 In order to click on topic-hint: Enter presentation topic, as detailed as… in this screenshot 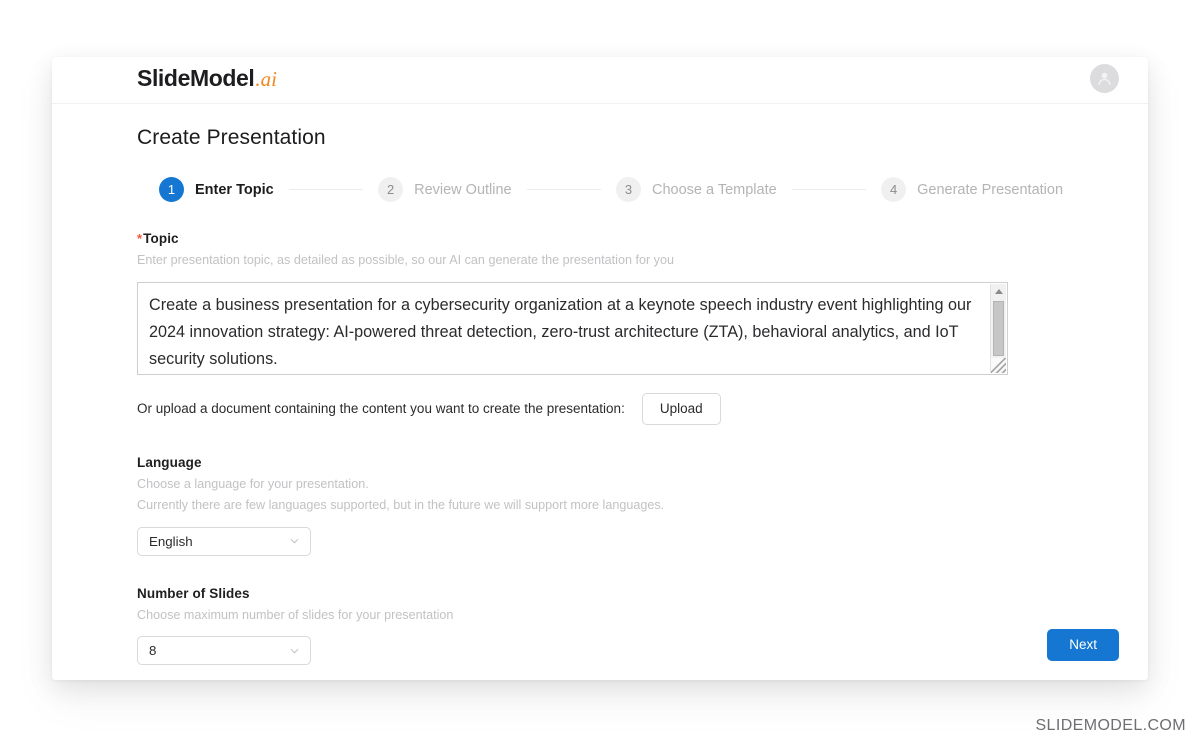, I will do `click(405, 260)`.